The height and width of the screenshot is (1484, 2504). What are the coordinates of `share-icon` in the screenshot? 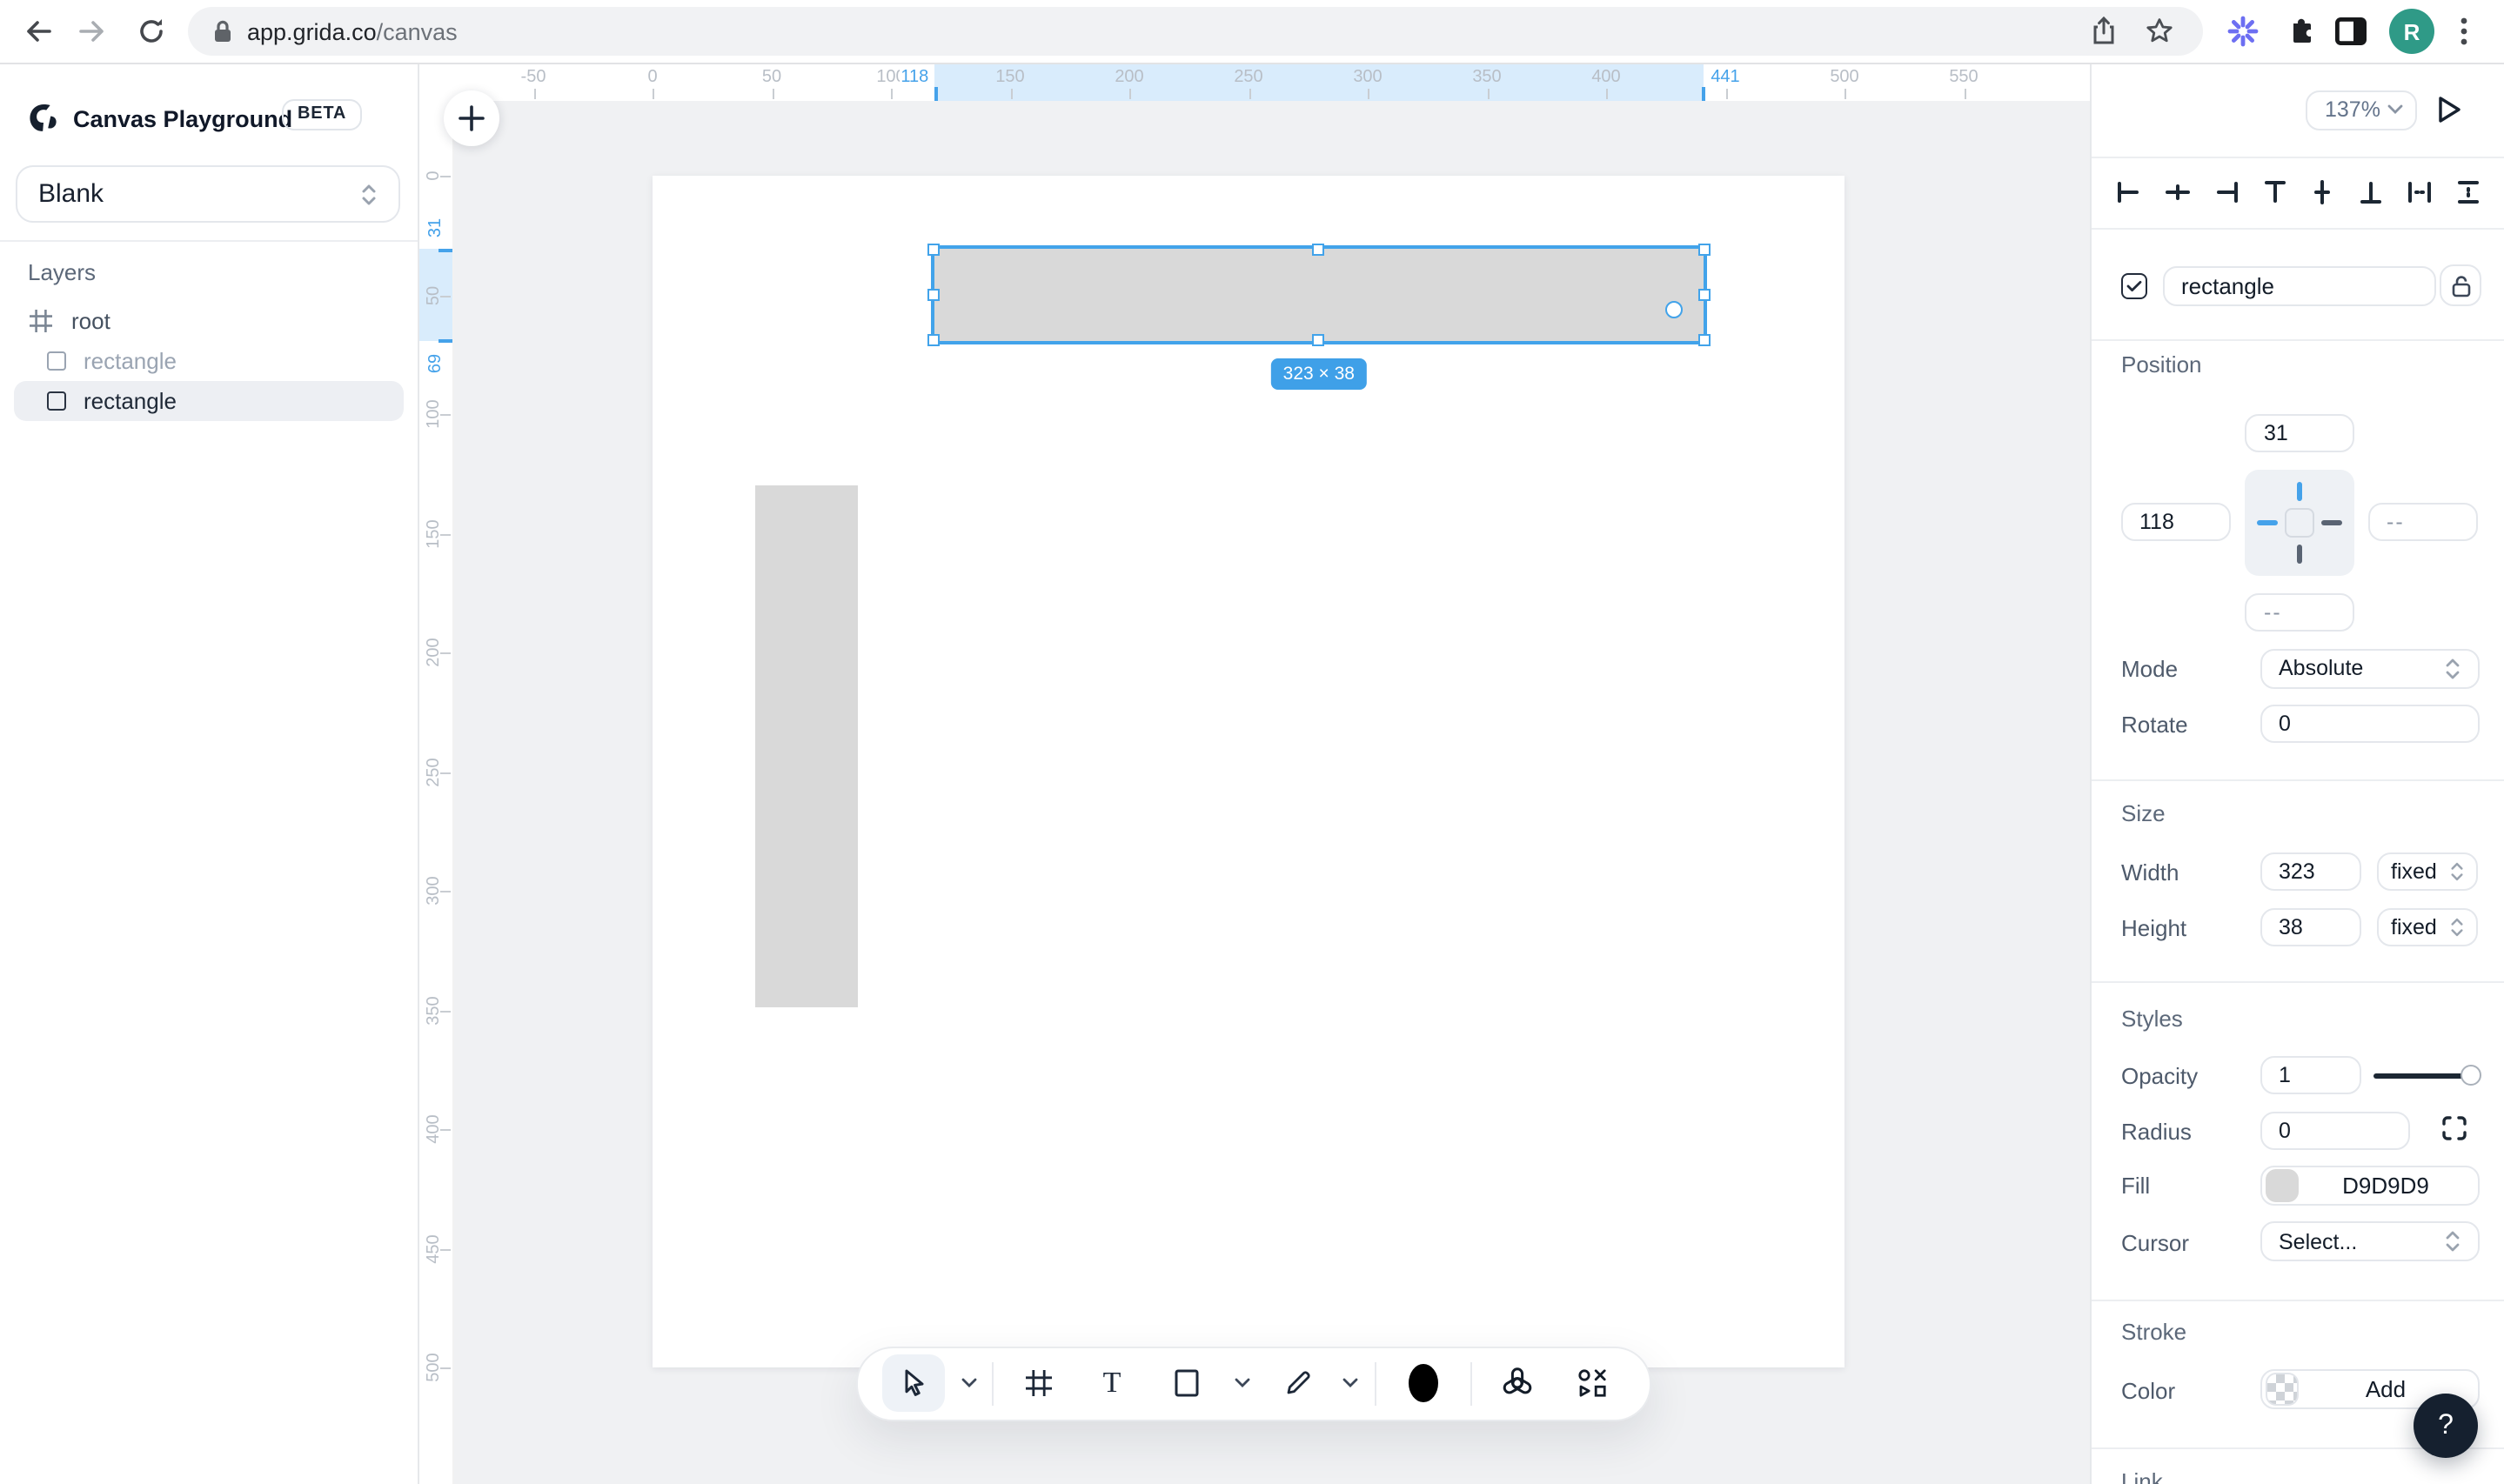 It's located at (2104, 31).